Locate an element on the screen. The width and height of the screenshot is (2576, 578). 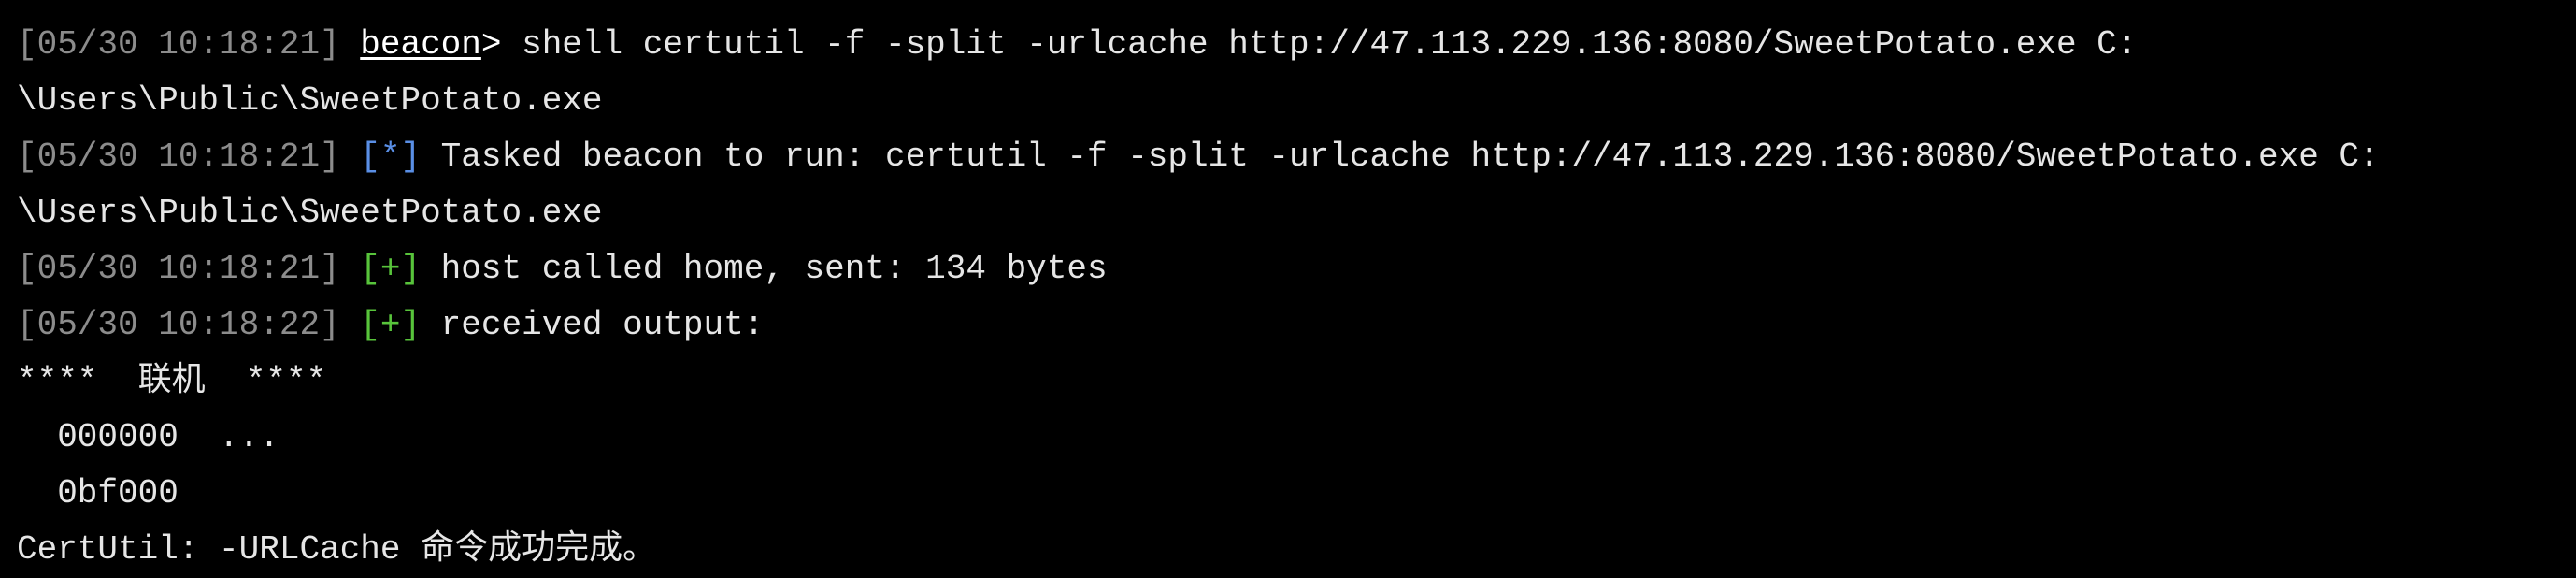
host-called-text: host called home, sent: 134 bytes is located at coordinates (764, 269).